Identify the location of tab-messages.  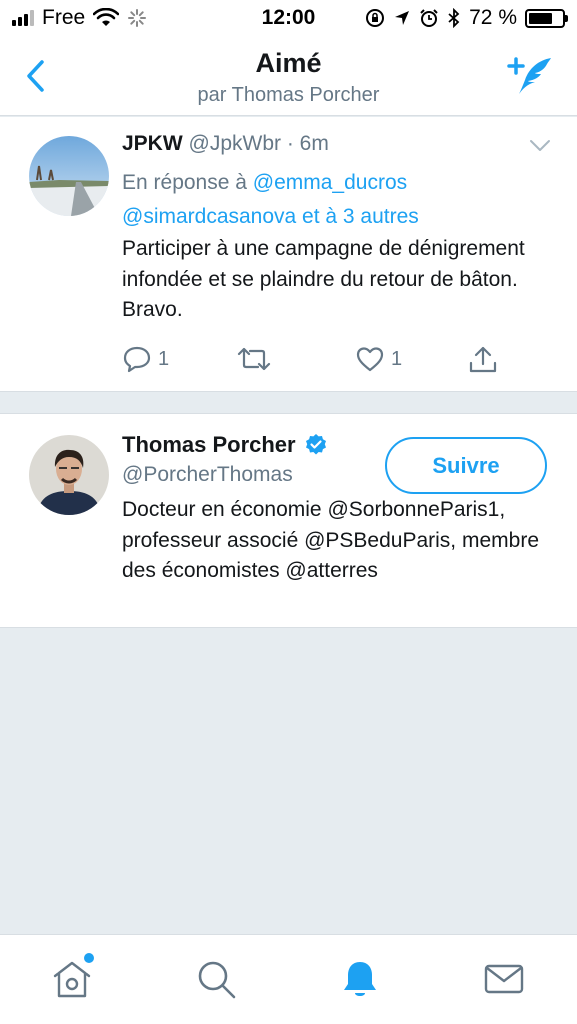
(504, 979).